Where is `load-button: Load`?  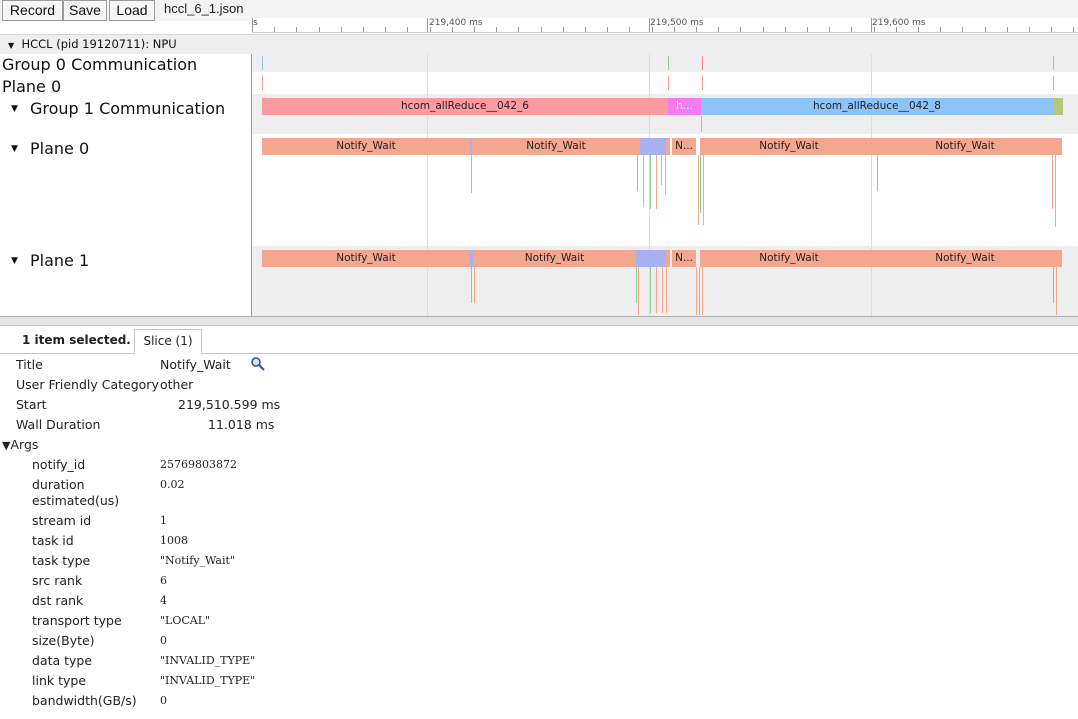
load-button: Load is located at coordinates (132, 10).